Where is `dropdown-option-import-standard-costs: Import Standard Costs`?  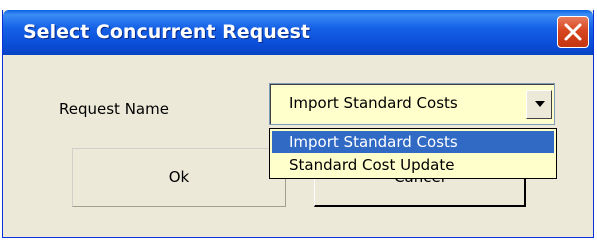
dropdown-option-import-standard-costs: Import Standard Costs is located at coordinates (413, 142).